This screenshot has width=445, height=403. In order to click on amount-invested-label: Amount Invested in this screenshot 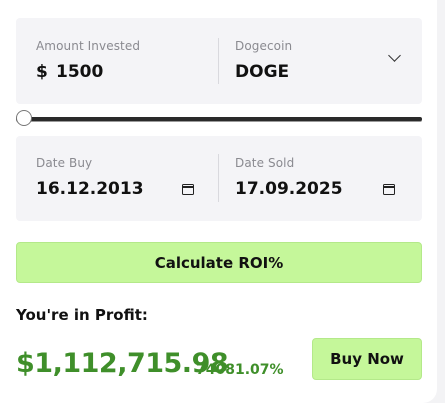, I will do `click(88, 46)`.